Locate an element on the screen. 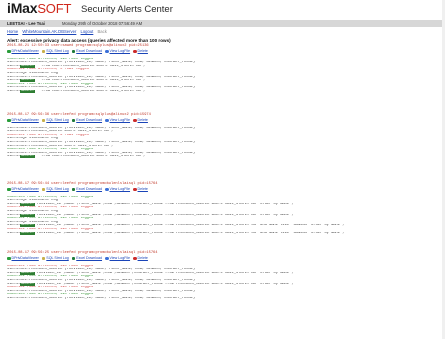 The height and width of the screenshot is (339, 445). imaxsoft-logo: iMaxSOFT is located at coordinates (39, 8).